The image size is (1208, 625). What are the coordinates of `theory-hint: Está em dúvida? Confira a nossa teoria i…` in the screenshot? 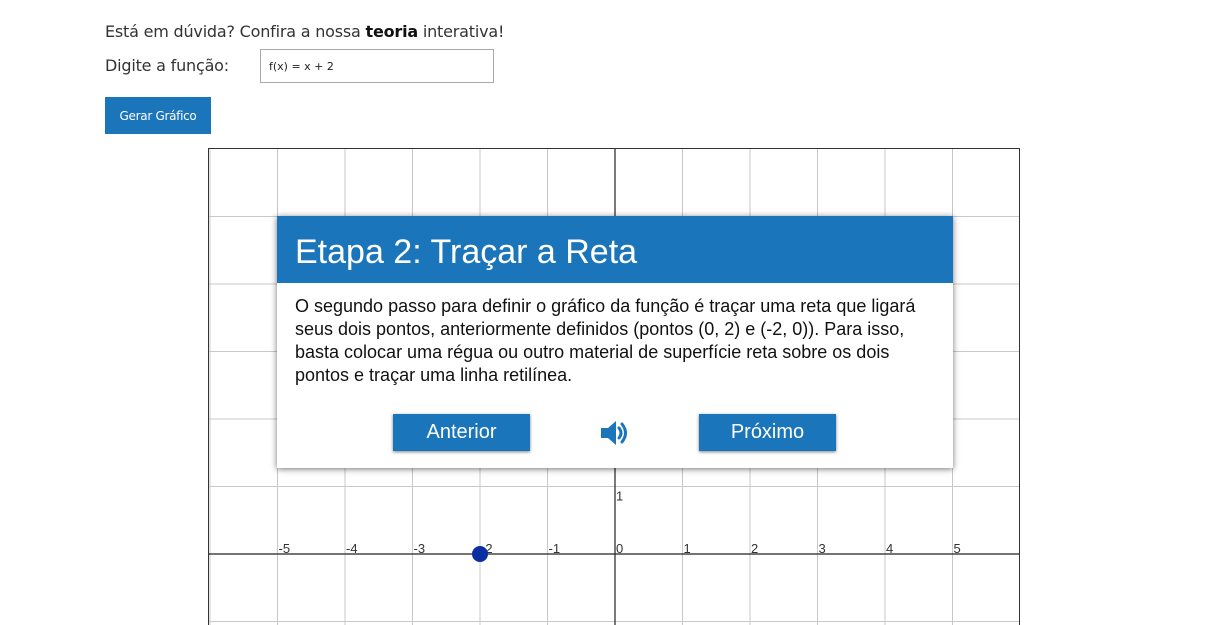 It's located at (304, 31).